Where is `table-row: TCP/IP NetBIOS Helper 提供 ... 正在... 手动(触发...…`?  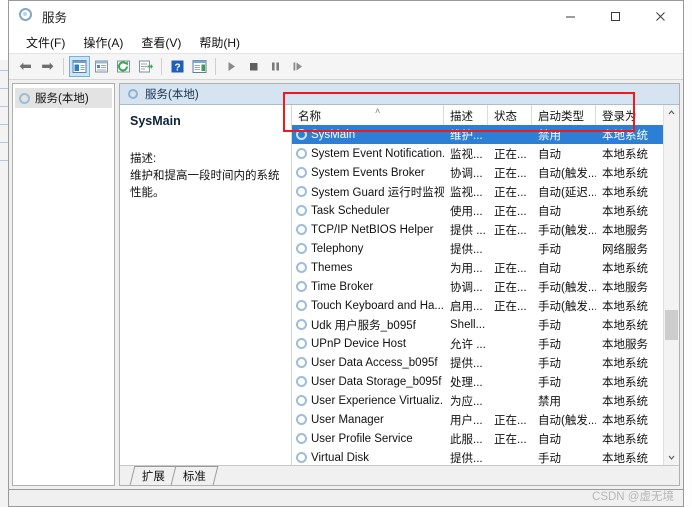
table-row: TCP/IP NetBIOS Helper 提供 ... 正在... 手动(触发...… is located at coordinates (485, 229).